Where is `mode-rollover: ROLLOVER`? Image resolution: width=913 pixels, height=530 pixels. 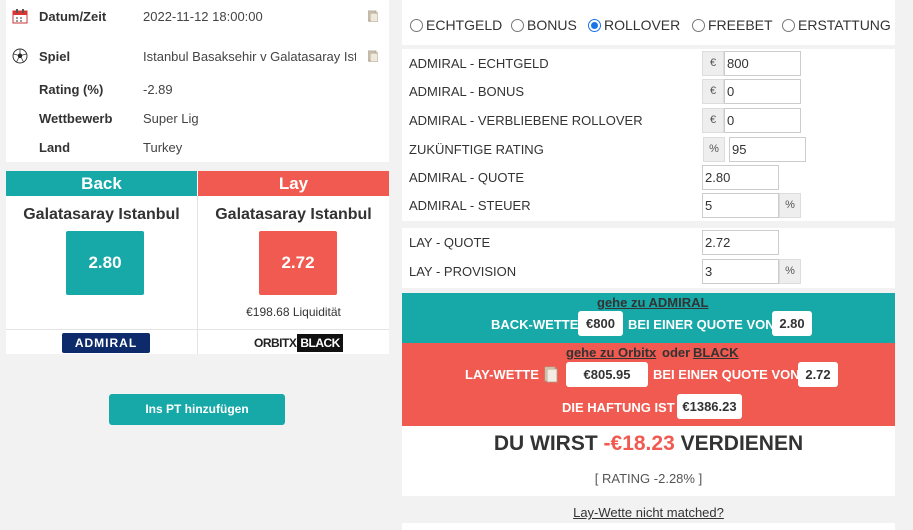
mode-rollover: ROLLOVER is located at coordinates (634, 25).